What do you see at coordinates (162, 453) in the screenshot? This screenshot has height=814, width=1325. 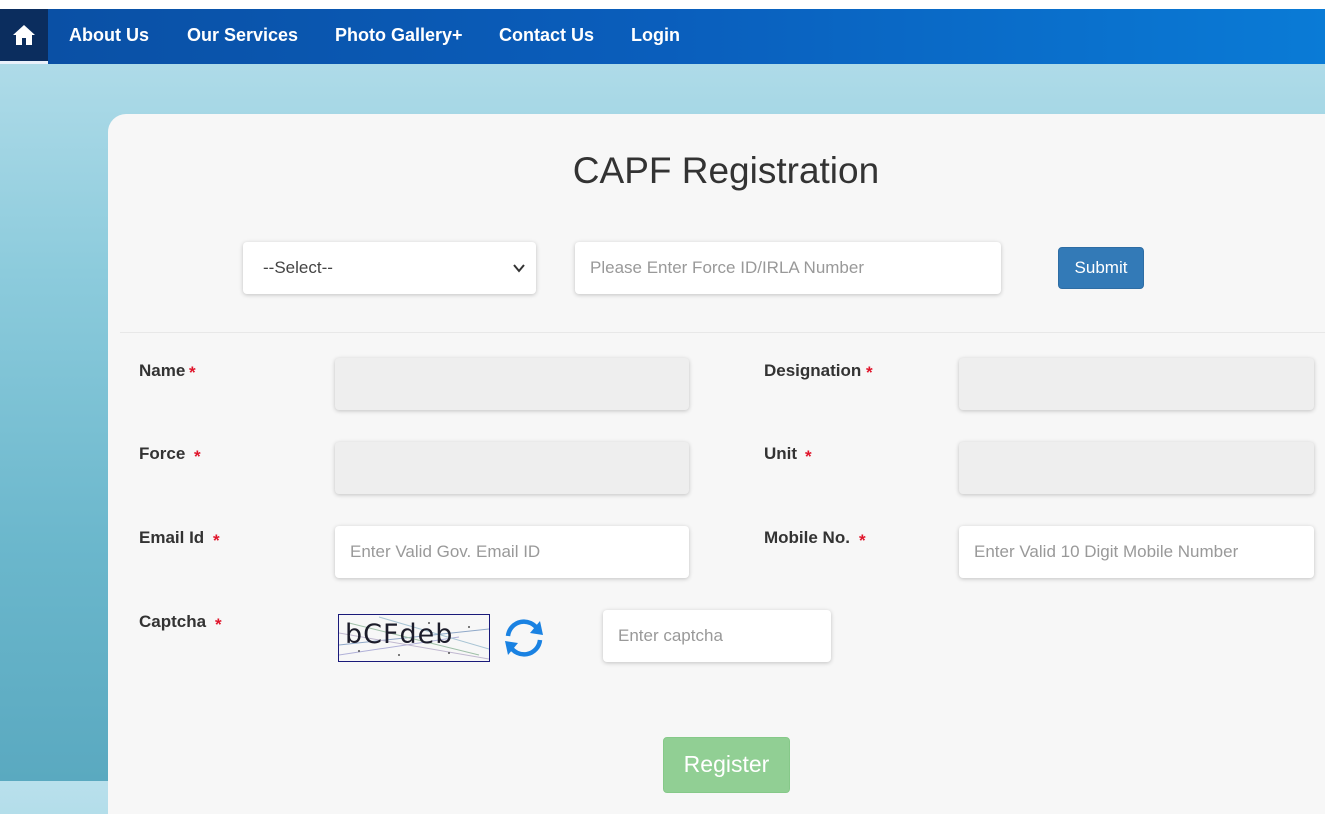 I see `force-label: Force` at bounding box center [162, 453].